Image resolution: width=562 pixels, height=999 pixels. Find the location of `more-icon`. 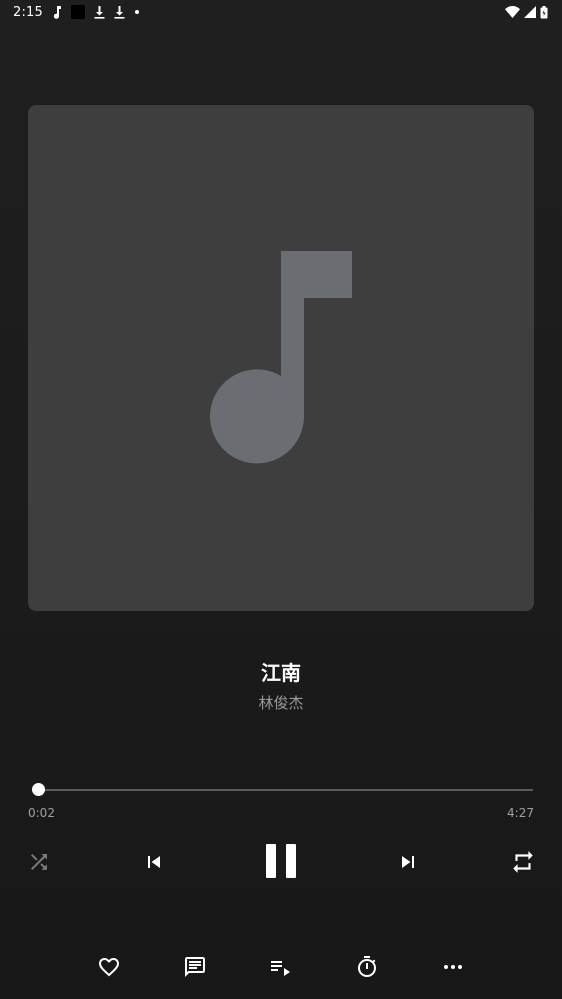

more-icon is located at coordinates (453, 967).